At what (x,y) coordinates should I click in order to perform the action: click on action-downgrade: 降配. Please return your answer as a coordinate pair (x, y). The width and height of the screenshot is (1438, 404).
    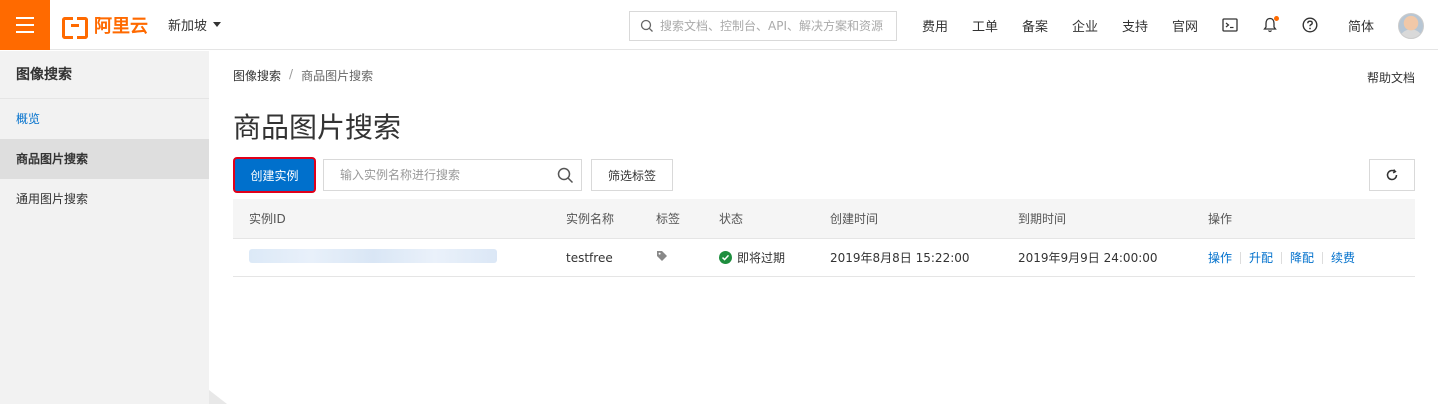
    Looking at the image, I should click on (1302, 257).